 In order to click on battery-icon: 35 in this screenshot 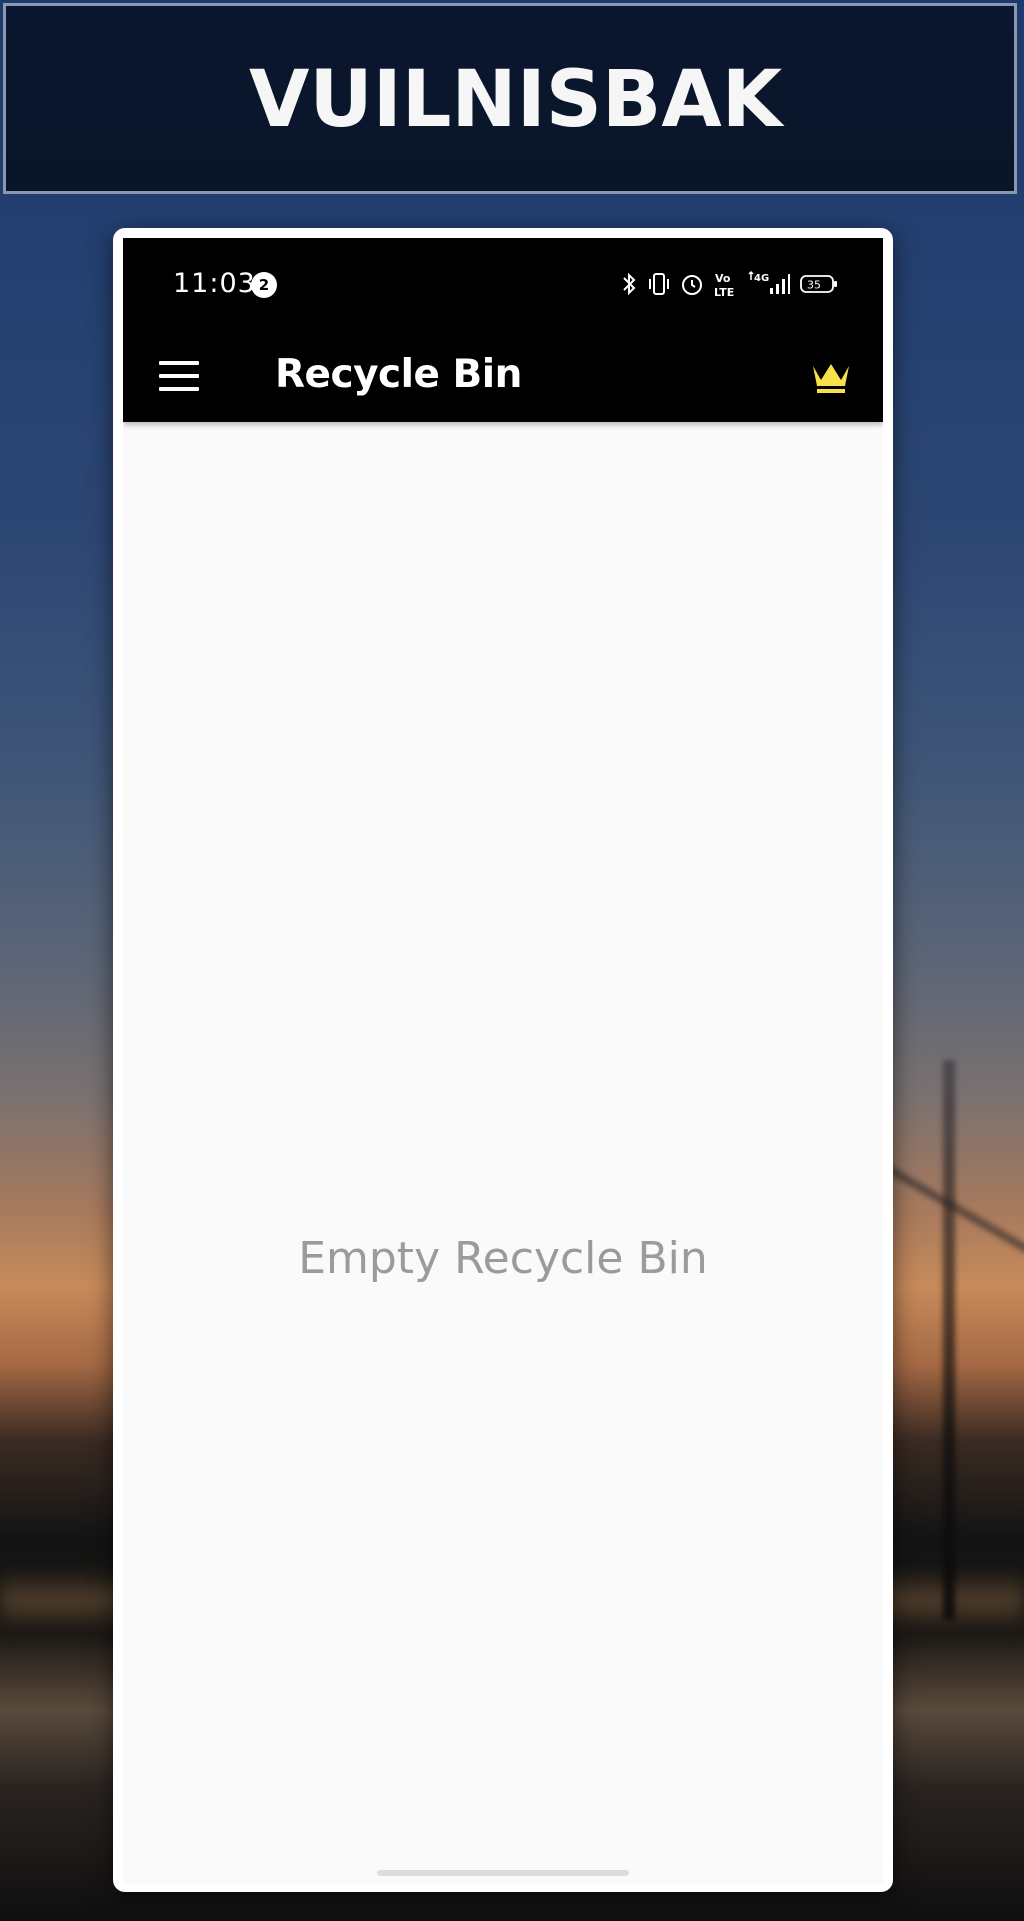, I will do `click(818, 284)`.